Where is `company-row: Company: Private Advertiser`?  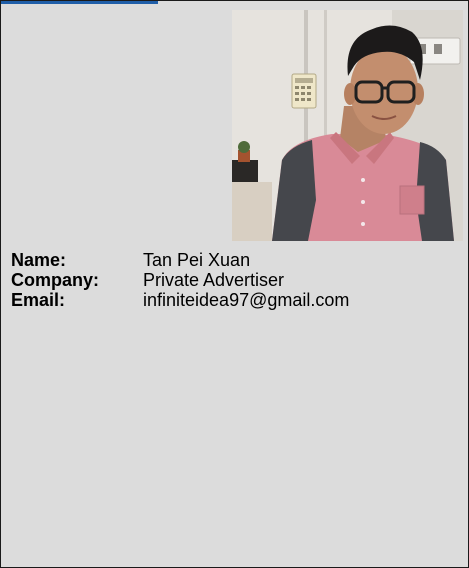 company-row: Company: Private Advertiser is located at coordinates (180, 280).